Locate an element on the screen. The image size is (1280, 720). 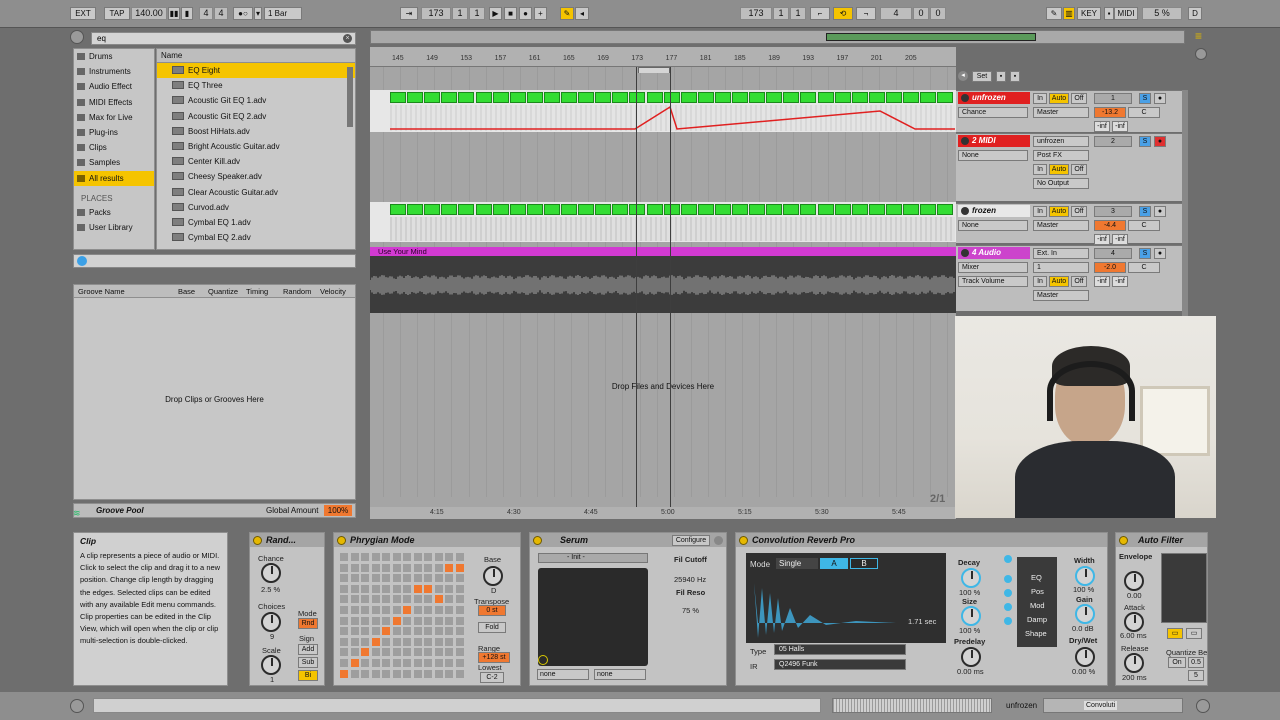
macro-select-1: none is located at coordinates (563, 674).